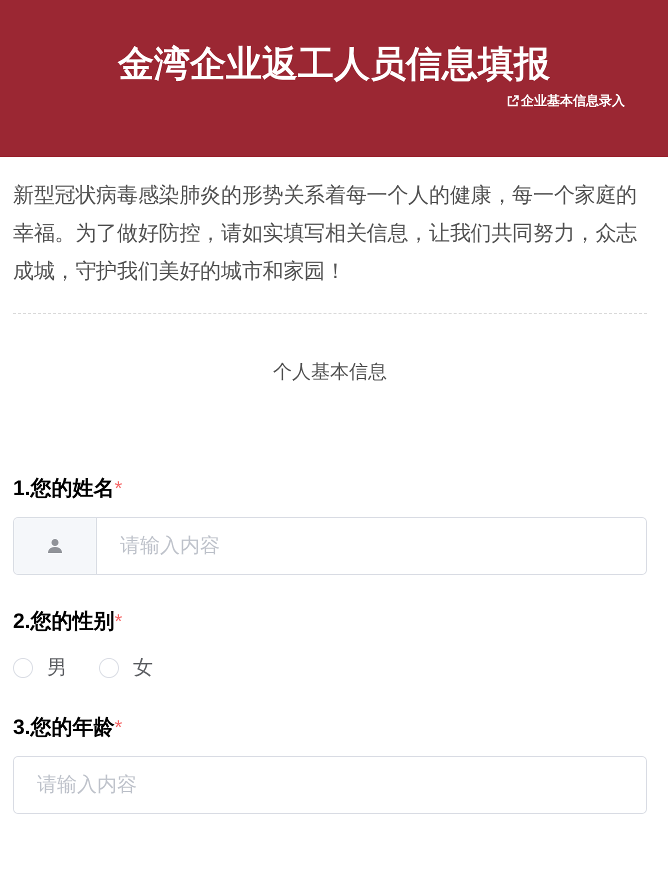 This screenshot has height=889, width=668. Describe the element at coordinates (333, 64) in the screenshot. I see `page-title: 金湾企业返工人员信息填报` at that location.